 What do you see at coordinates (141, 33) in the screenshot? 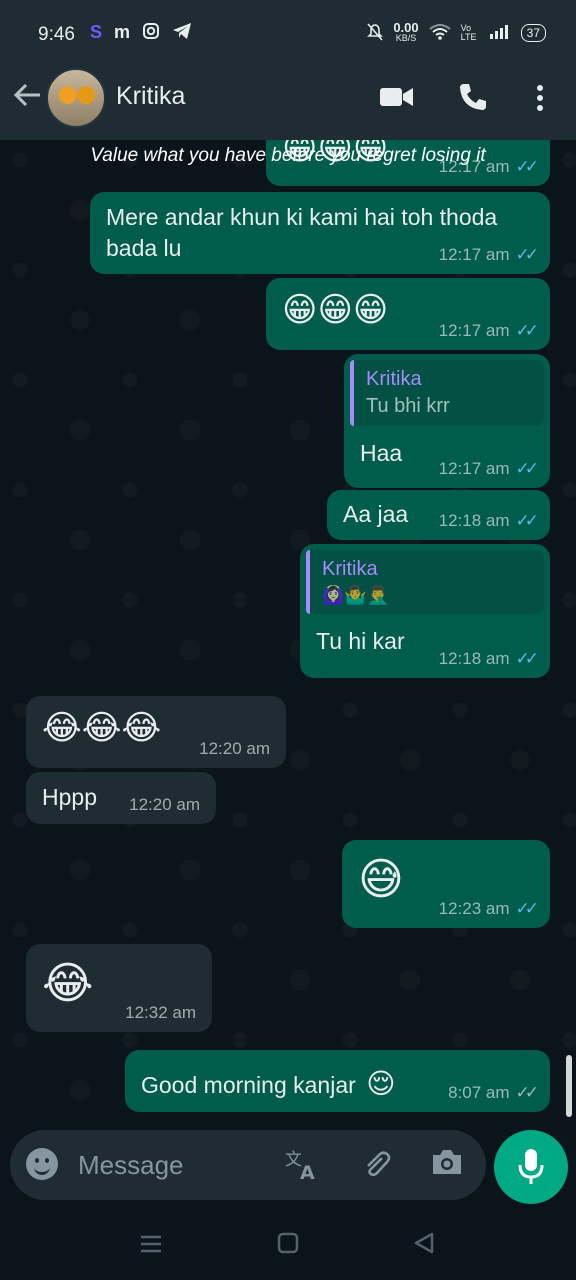
I see `notification-icons: S m` at bounding box center [141, 33].